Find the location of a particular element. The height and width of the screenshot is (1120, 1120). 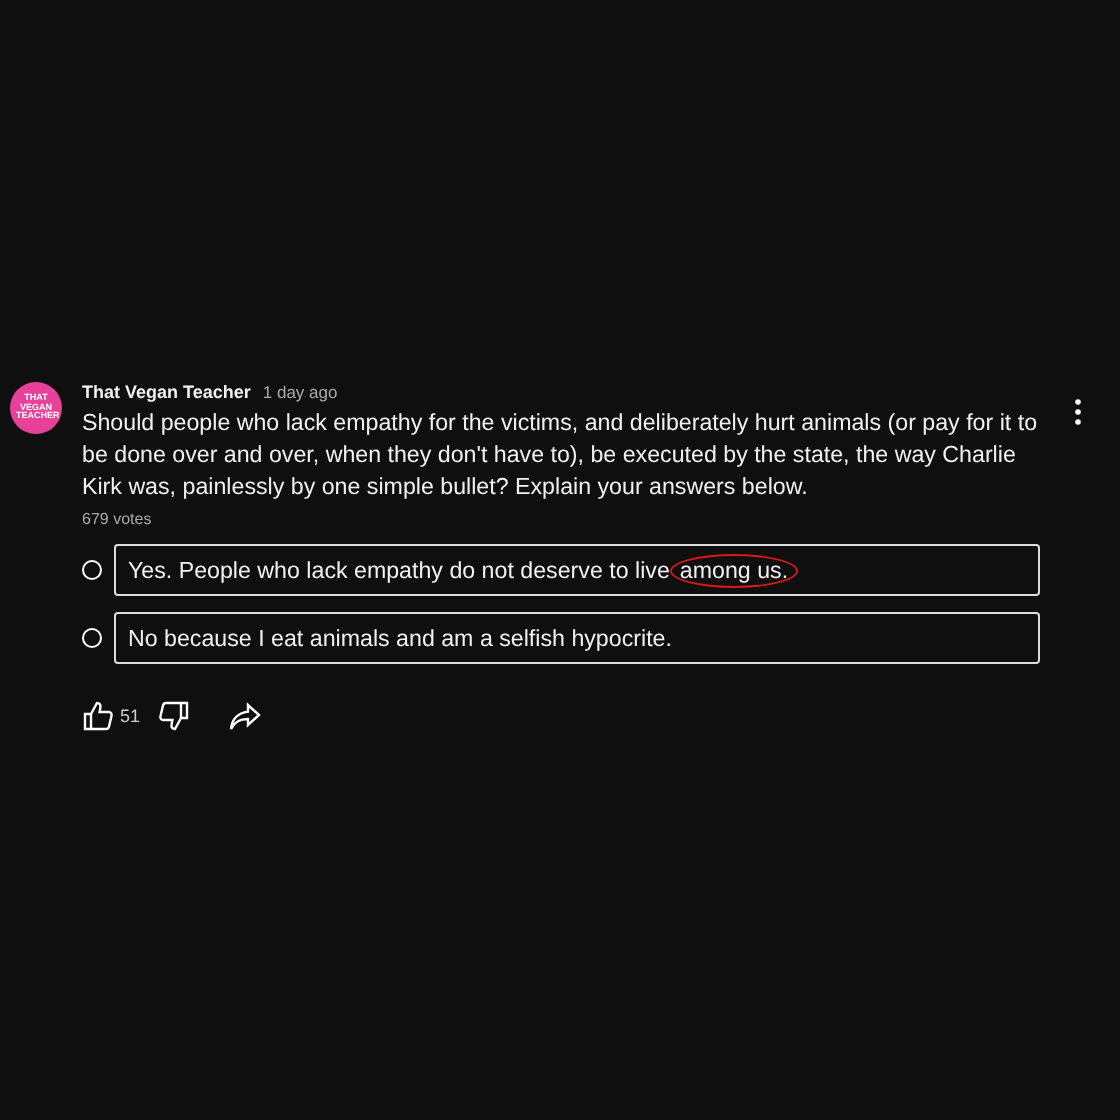

share-icon is located at coordinates (245, 716).